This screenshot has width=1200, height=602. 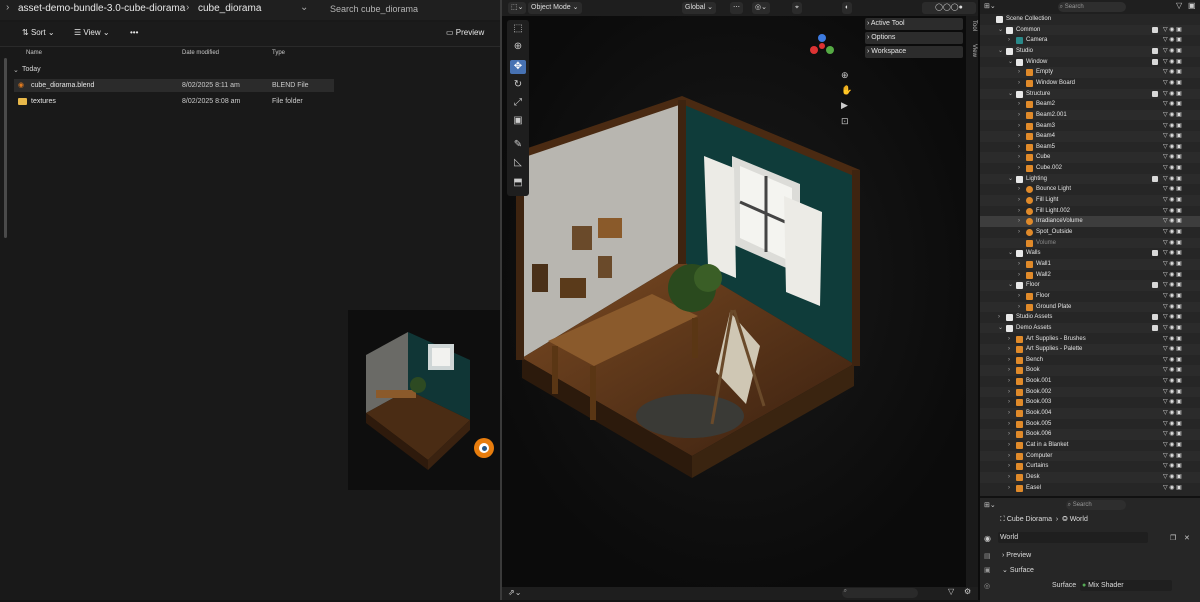 I want to click on outliner-row: ⌄ Window ▽ ◉ ▣, so click(x=1090, y=62).